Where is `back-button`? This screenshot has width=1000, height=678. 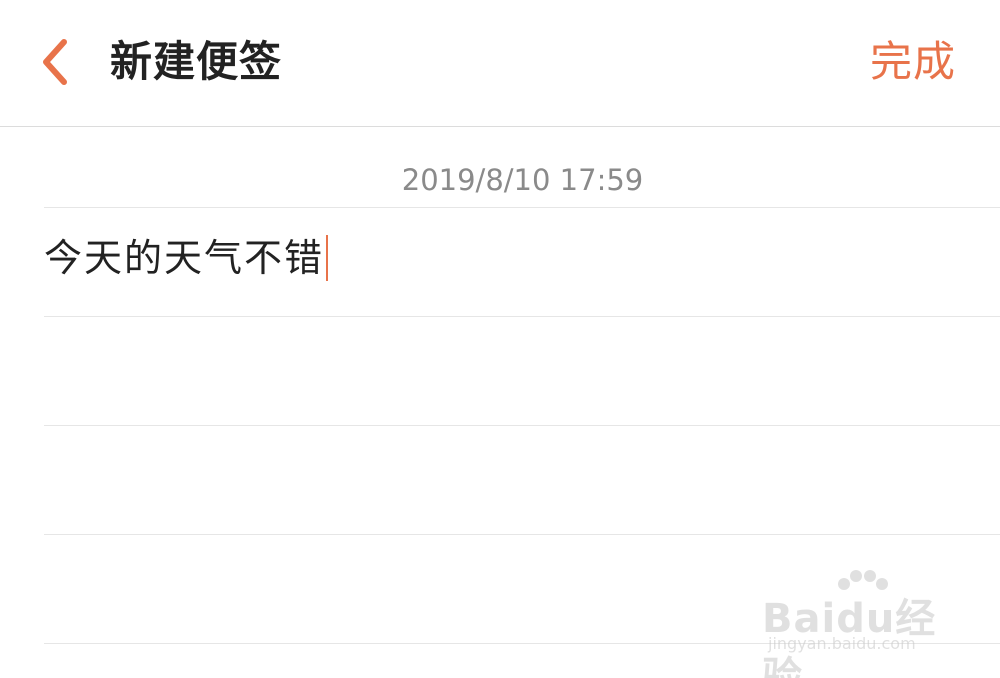 back-button is located at coordinates (60, 62).